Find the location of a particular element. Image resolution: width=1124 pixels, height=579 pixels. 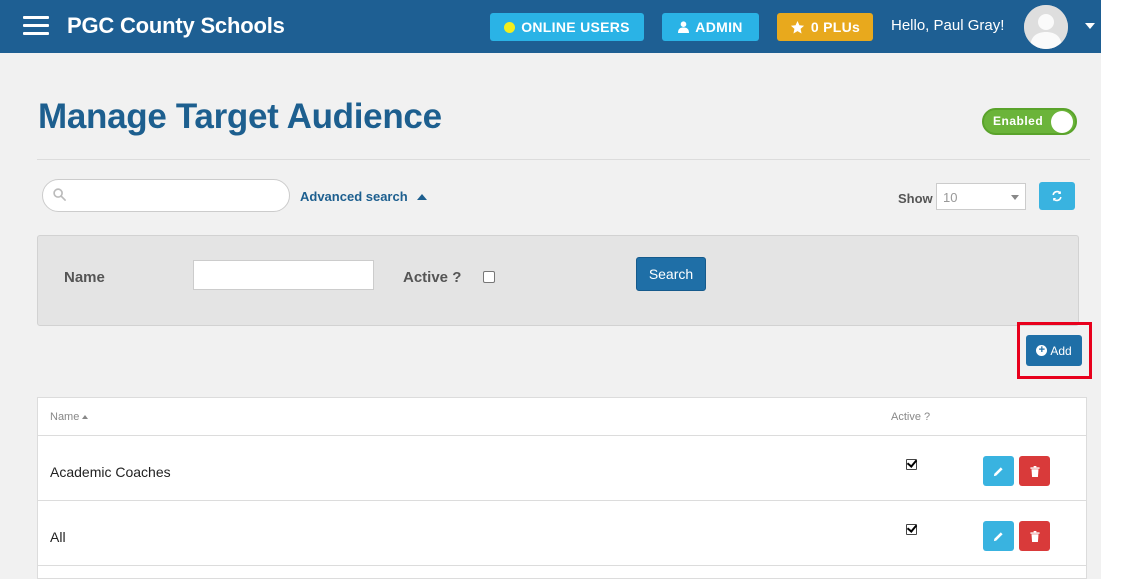

table-header: Name Active ? is located at coordinates (562, 417).